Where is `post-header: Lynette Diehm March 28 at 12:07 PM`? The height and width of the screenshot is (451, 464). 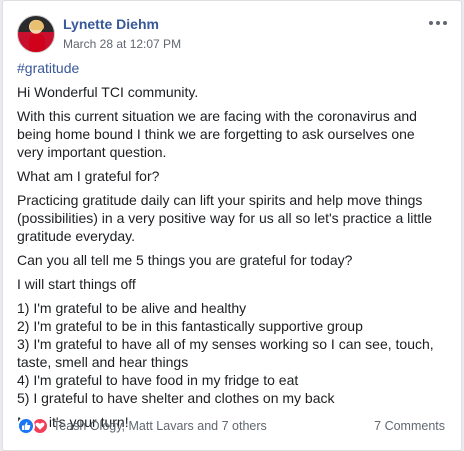
post-header: Lynette Diehm March 28 at 12:07 PM is located at coordinates (233, 35).